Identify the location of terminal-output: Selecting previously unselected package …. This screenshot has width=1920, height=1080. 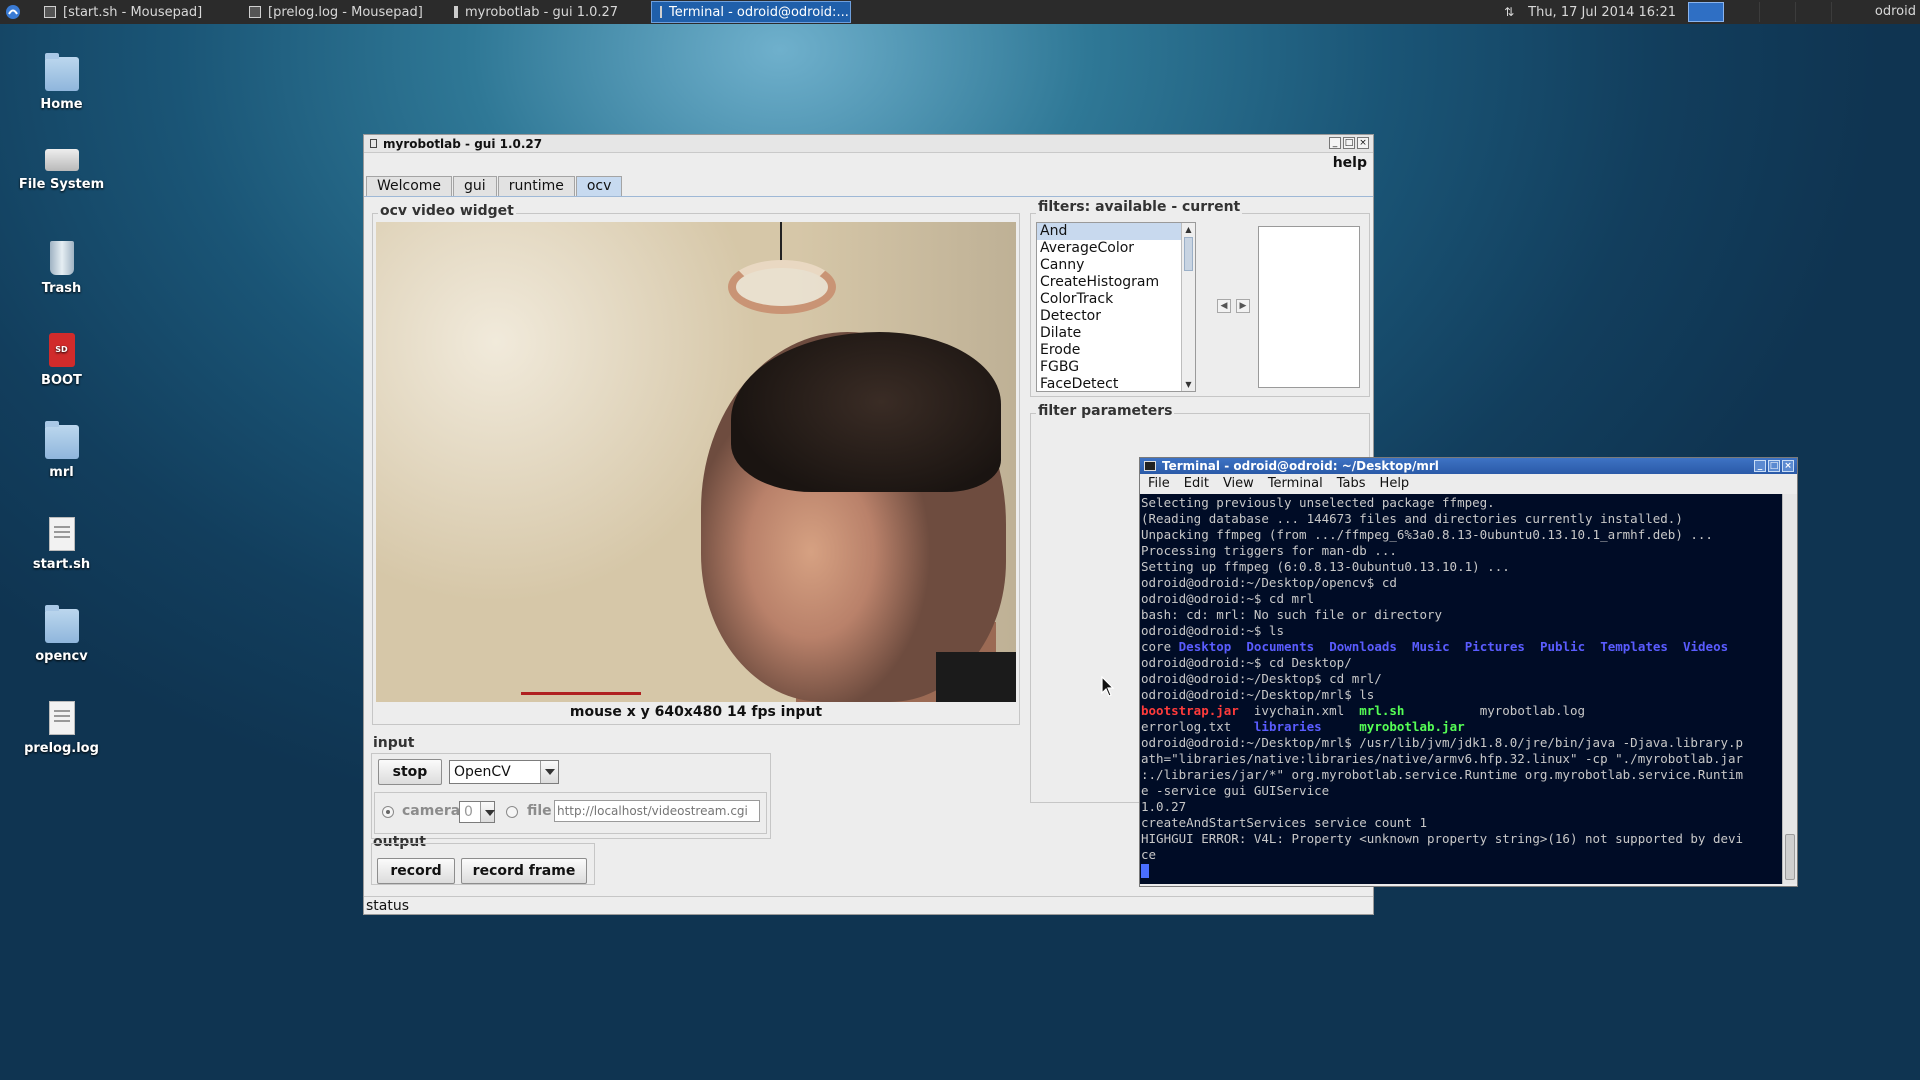
(1461, 689).